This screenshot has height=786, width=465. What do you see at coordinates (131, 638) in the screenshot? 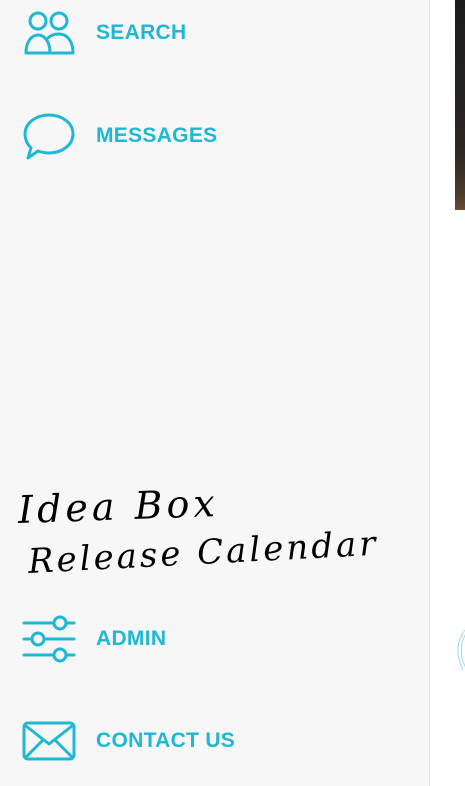
I see `sidebar-item-label: ADMIN` at bounding box center [131, 638].